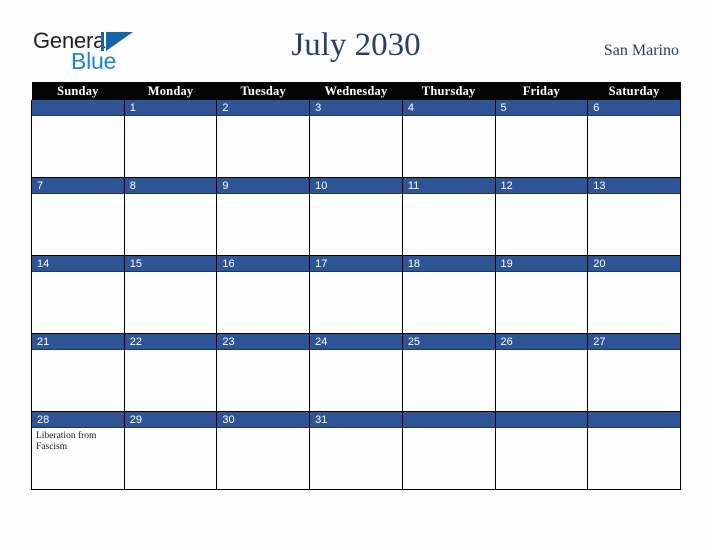  I want to click on calendar-week-row: 21 22 23 24 25 26 27, so click(356, 372).